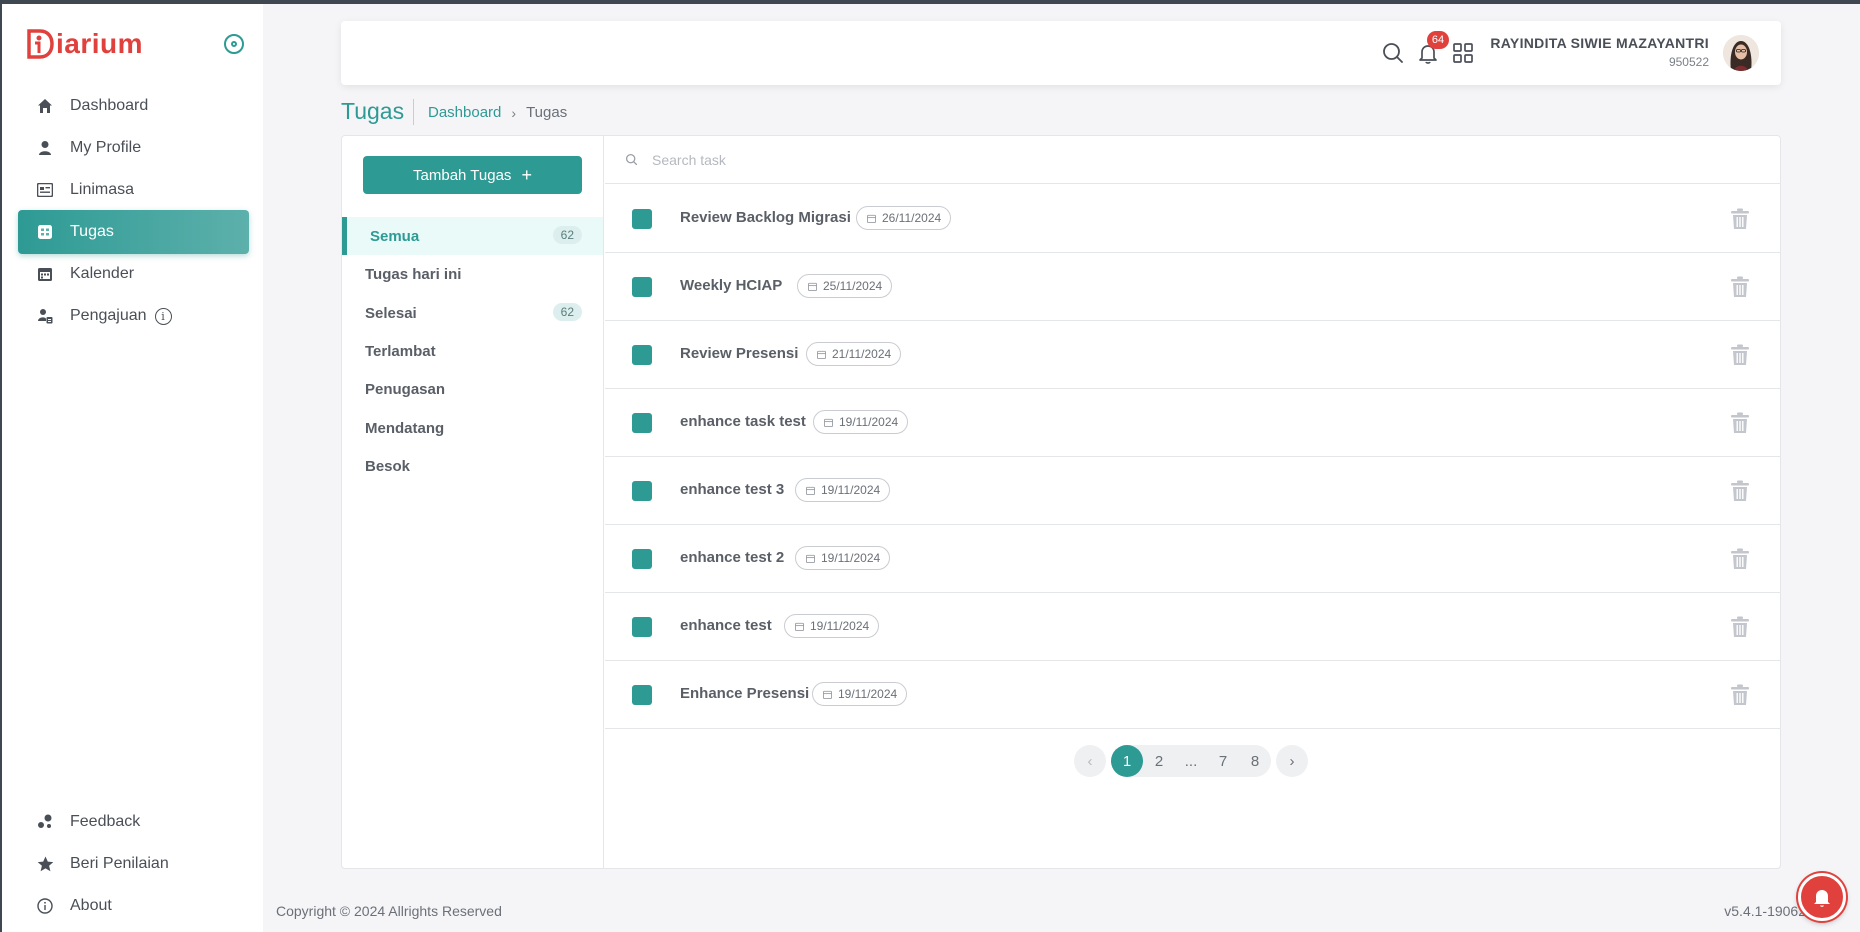 The image size is (1860, 932). I want to click on task-row: enhance test 19/11/2024, so click(1192, 627).